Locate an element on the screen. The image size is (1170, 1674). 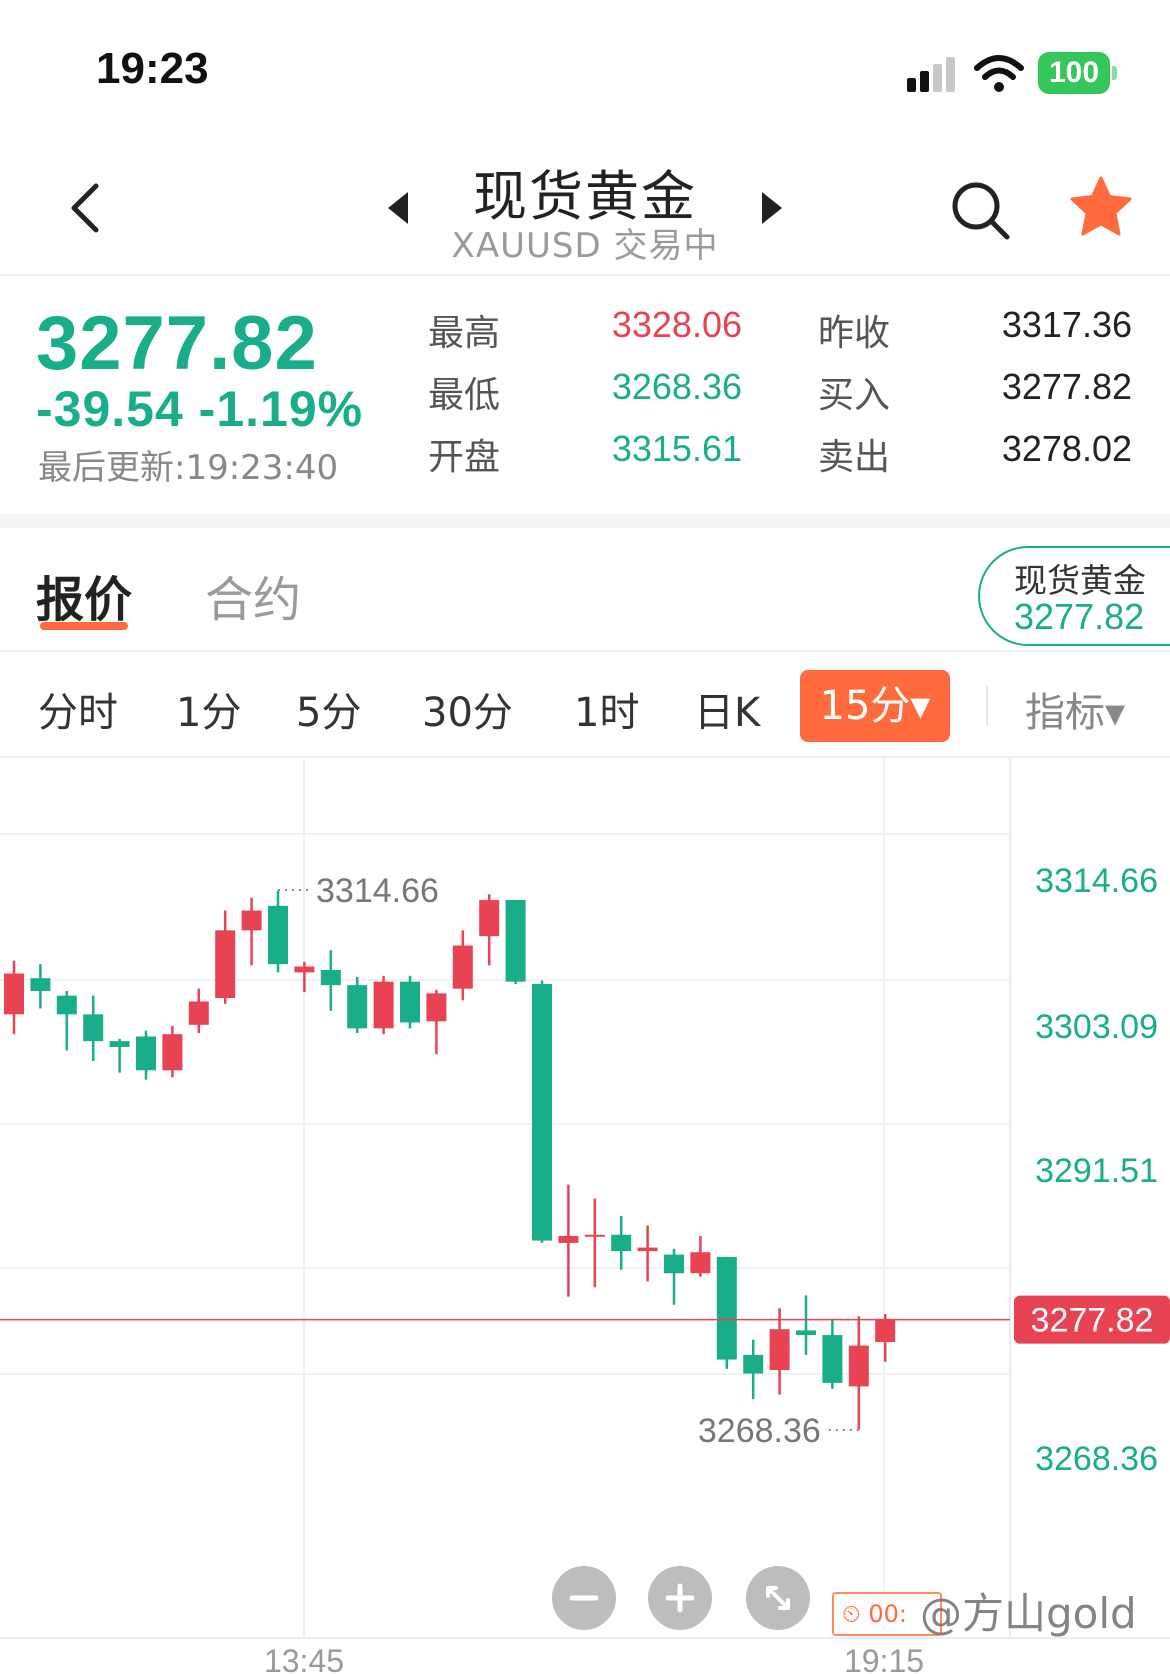
section-divider is located at coordinates (585, 521).